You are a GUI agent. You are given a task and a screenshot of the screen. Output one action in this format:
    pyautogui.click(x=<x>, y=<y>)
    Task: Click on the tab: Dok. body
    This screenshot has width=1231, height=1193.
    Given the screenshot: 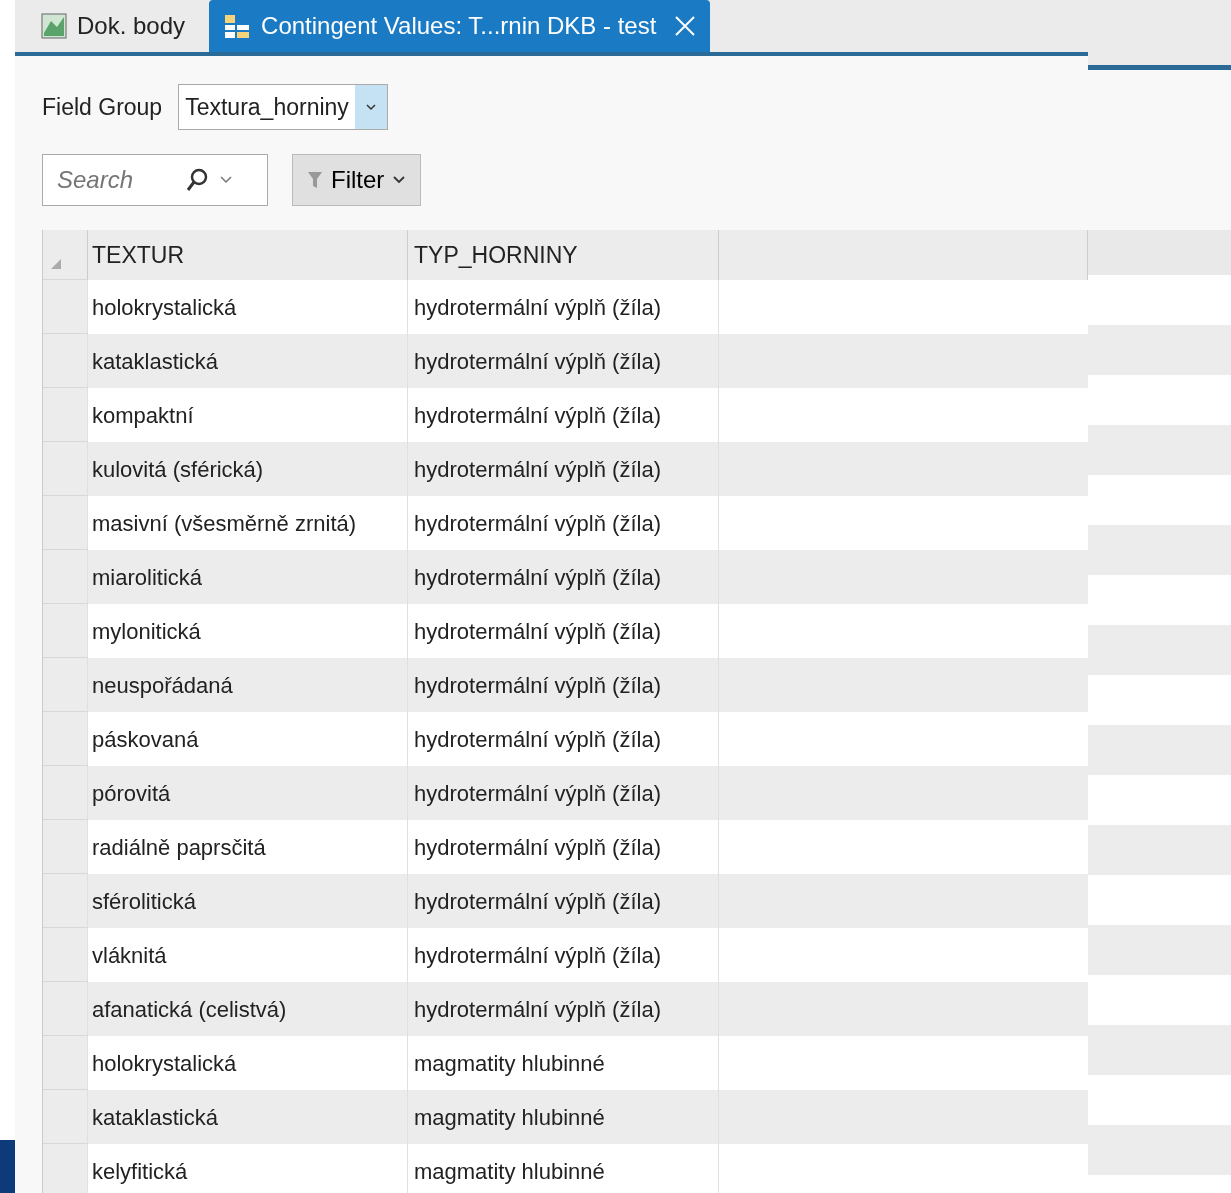 What is the action you would take?
    pyautogui.click(x=113, y=26)
    